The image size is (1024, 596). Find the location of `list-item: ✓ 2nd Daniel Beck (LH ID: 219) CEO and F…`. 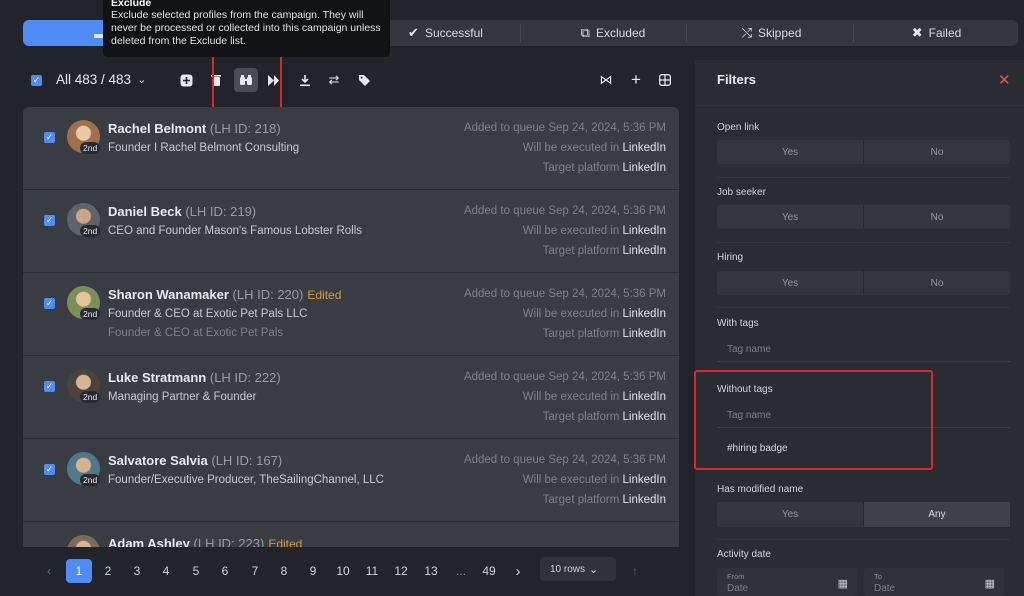

list-item: ✓ 2nd Daniel Beck (LH ID: 219) CEO and F… is located at coordinates (351, 231).